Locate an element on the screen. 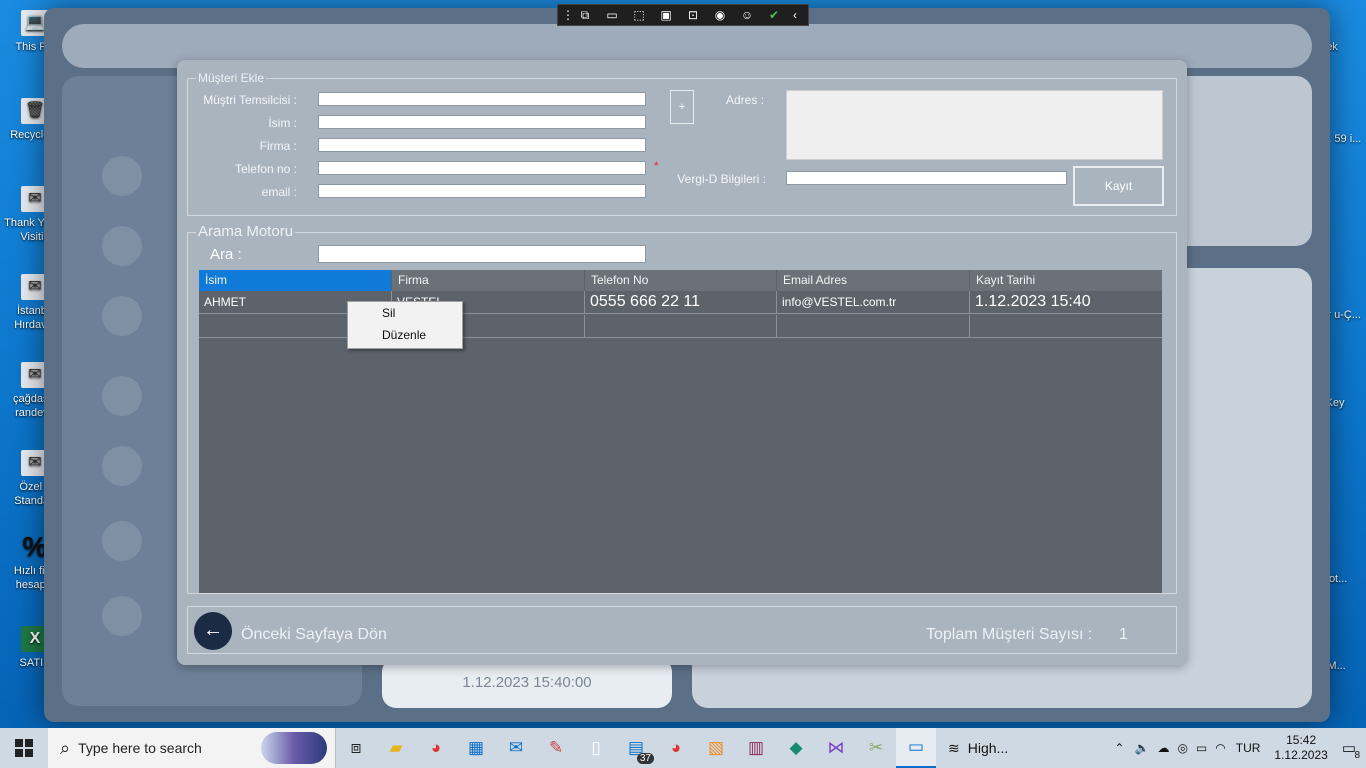 This screenshot has height=768, width=1366. calendar-app-icon: ▤ 37 is located at coordinates (636, 748).